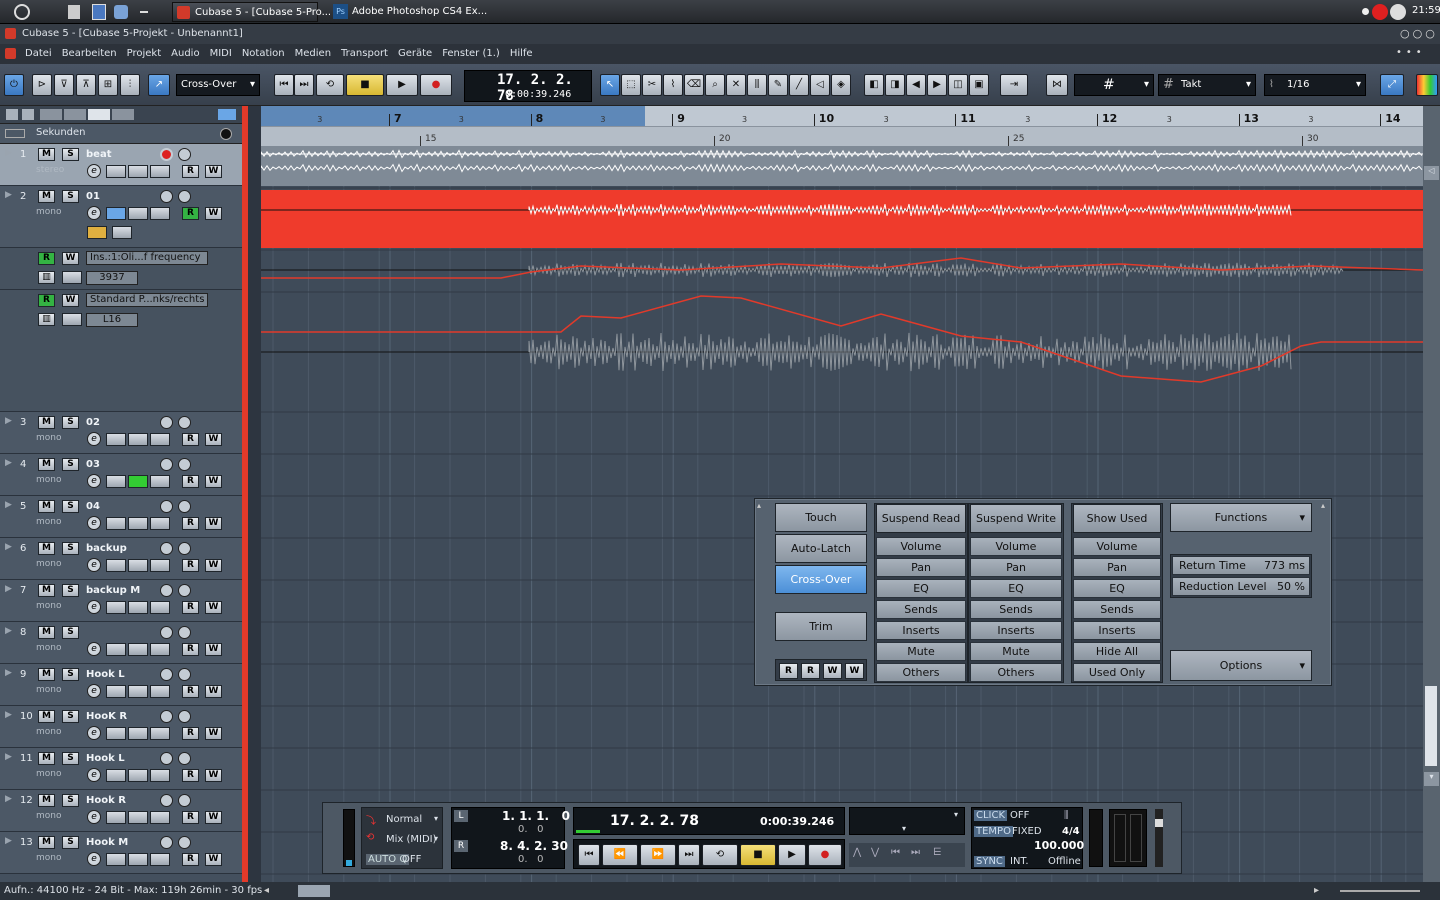 Image resolution: width=1440 pixels, height=900 pixels. I want to click on panel-close-icon: ▴, so click(1323, 505).